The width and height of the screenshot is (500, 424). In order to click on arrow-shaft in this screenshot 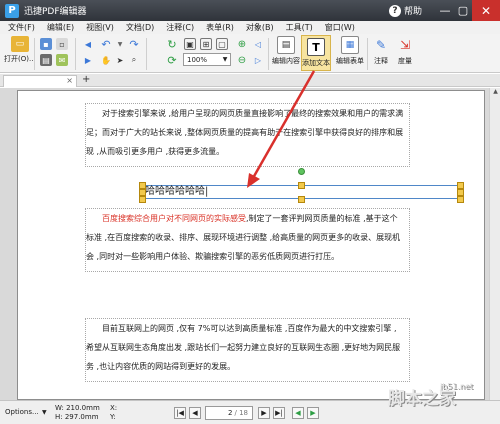, I will do `click(283, 124)`.